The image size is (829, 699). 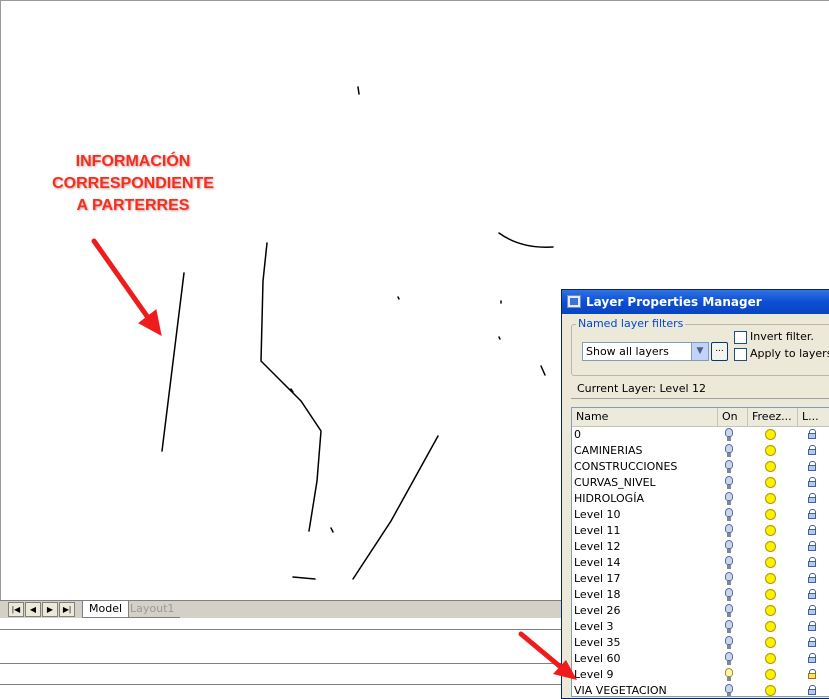 I want to click on layer-row: Level 17, so click(x=700, y=579).